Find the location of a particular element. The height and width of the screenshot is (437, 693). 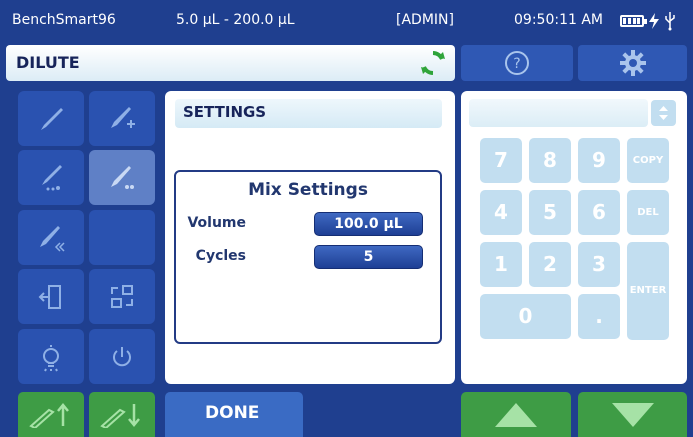

pipette-dispense-button is located at coordinates (51, 177).